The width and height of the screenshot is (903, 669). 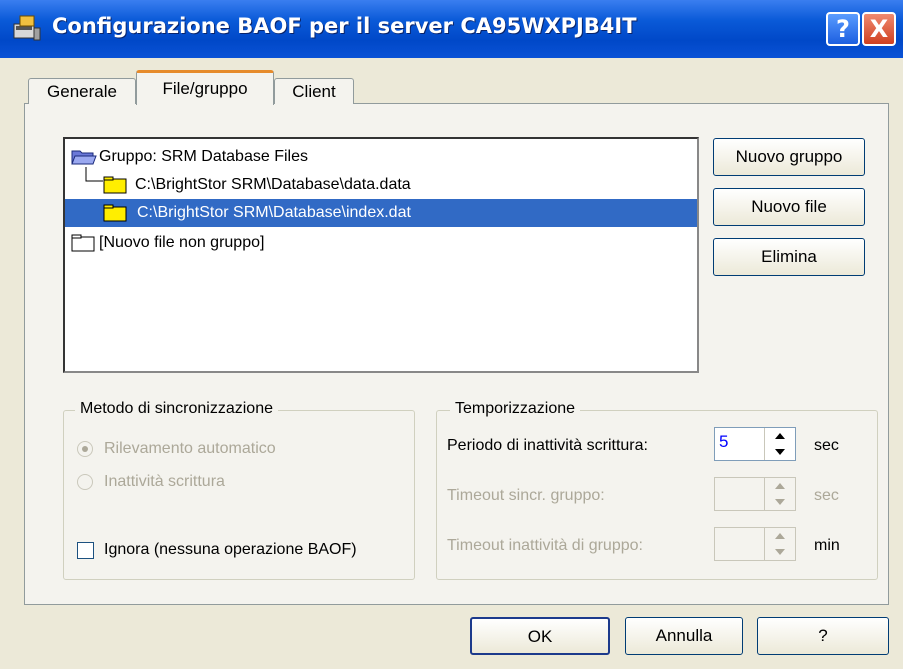 I want to click on new-file-button: Nuovo file, so click(x=789, y=207).